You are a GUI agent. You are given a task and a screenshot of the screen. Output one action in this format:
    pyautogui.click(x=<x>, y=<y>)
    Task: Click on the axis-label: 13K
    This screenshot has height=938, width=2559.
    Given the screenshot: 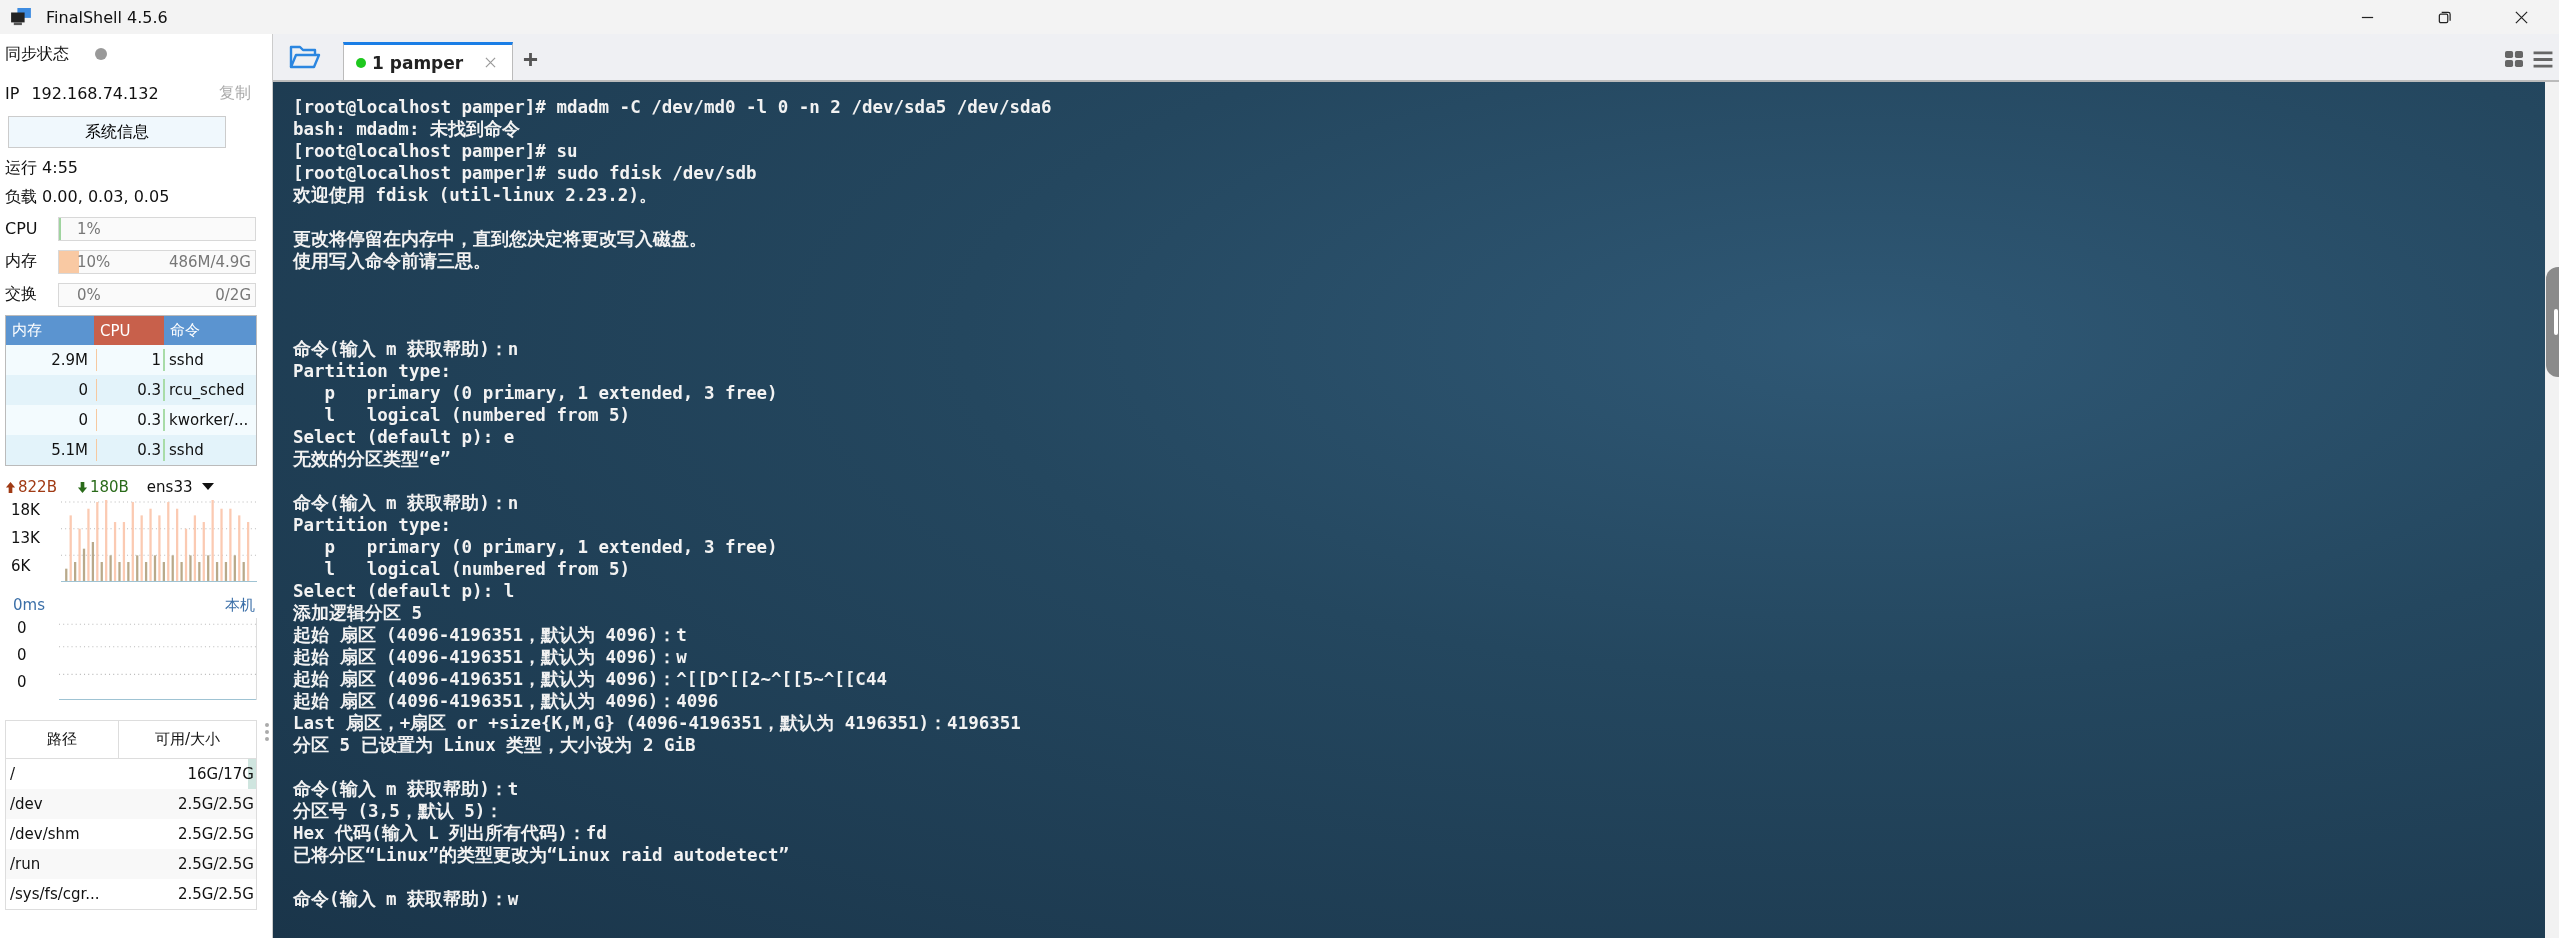 What is the action you would take?
    pyautogui.click(x=26, y=538)
    